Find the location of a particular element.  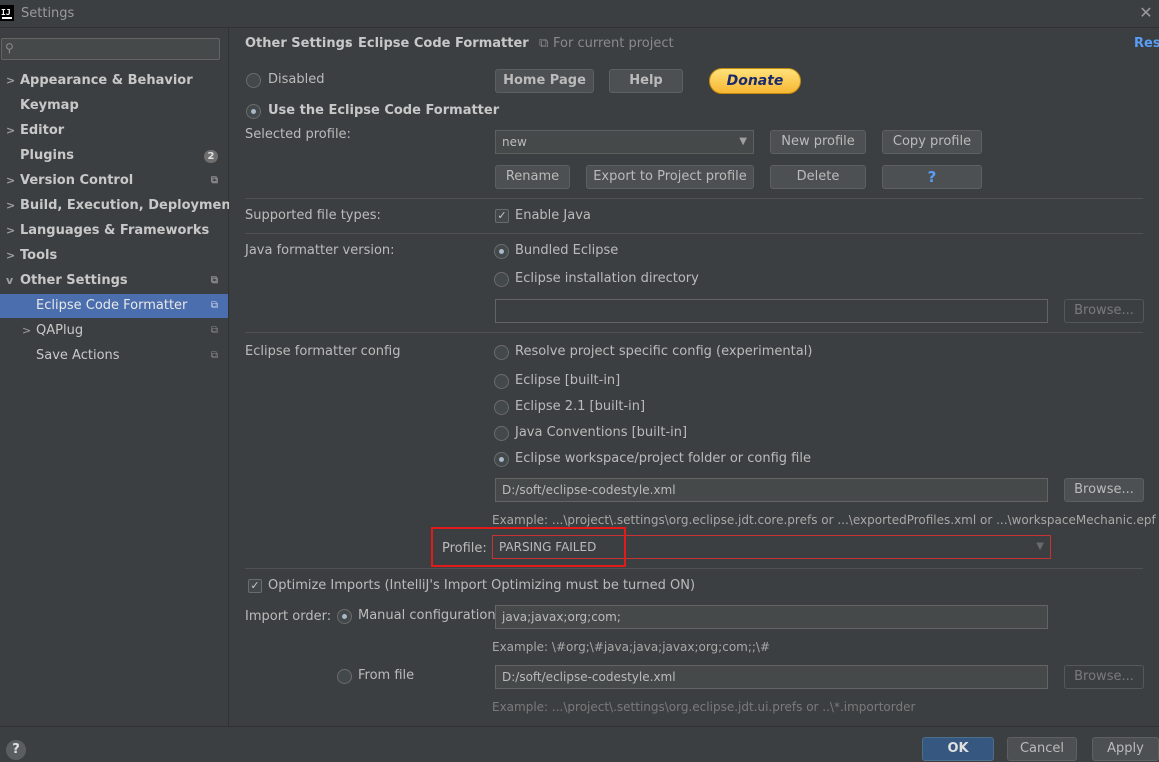

rename-button: Rename is located at coordinates (532, 177).